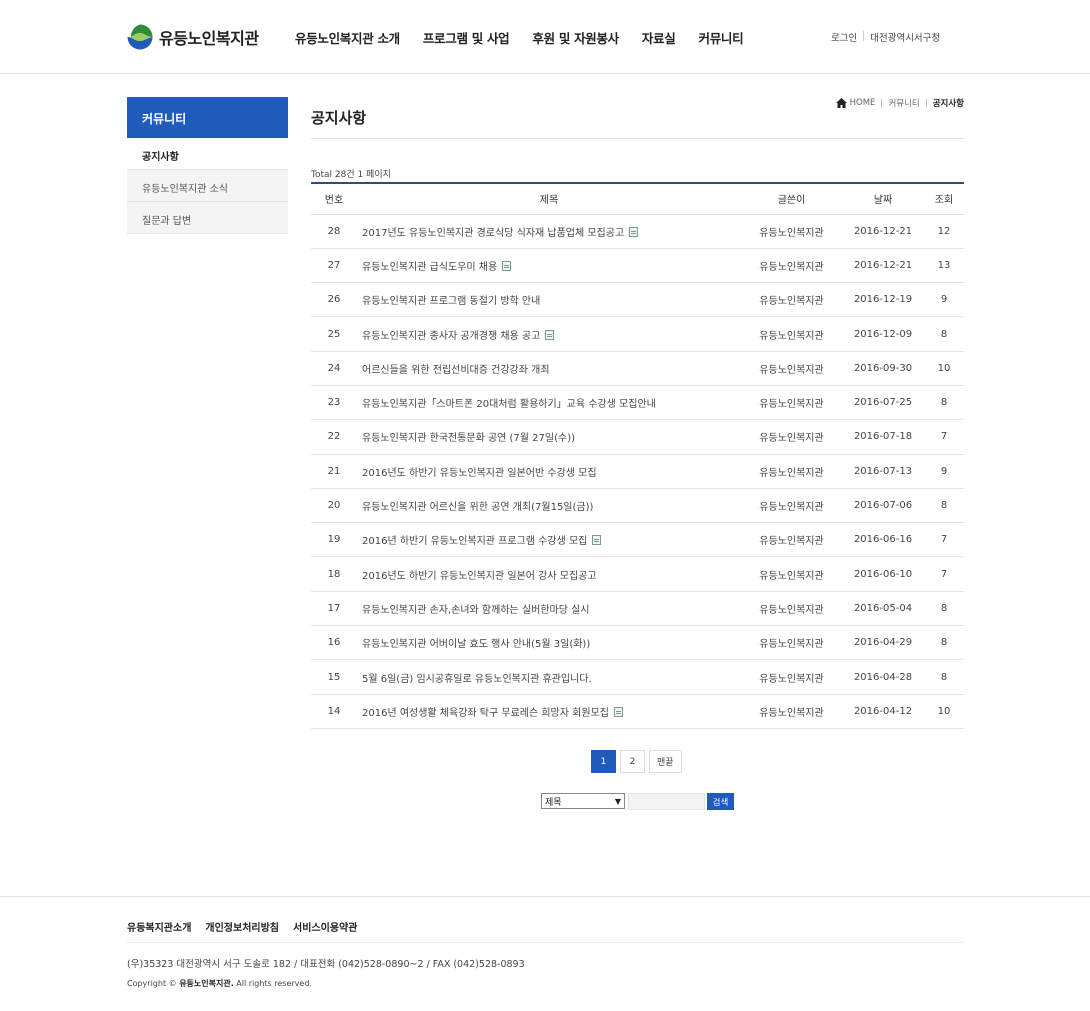  I want to click on row-subject-link: 2016년 하반기 유등노인복지관 프로그램 수강생 모집, so click(474, 541).